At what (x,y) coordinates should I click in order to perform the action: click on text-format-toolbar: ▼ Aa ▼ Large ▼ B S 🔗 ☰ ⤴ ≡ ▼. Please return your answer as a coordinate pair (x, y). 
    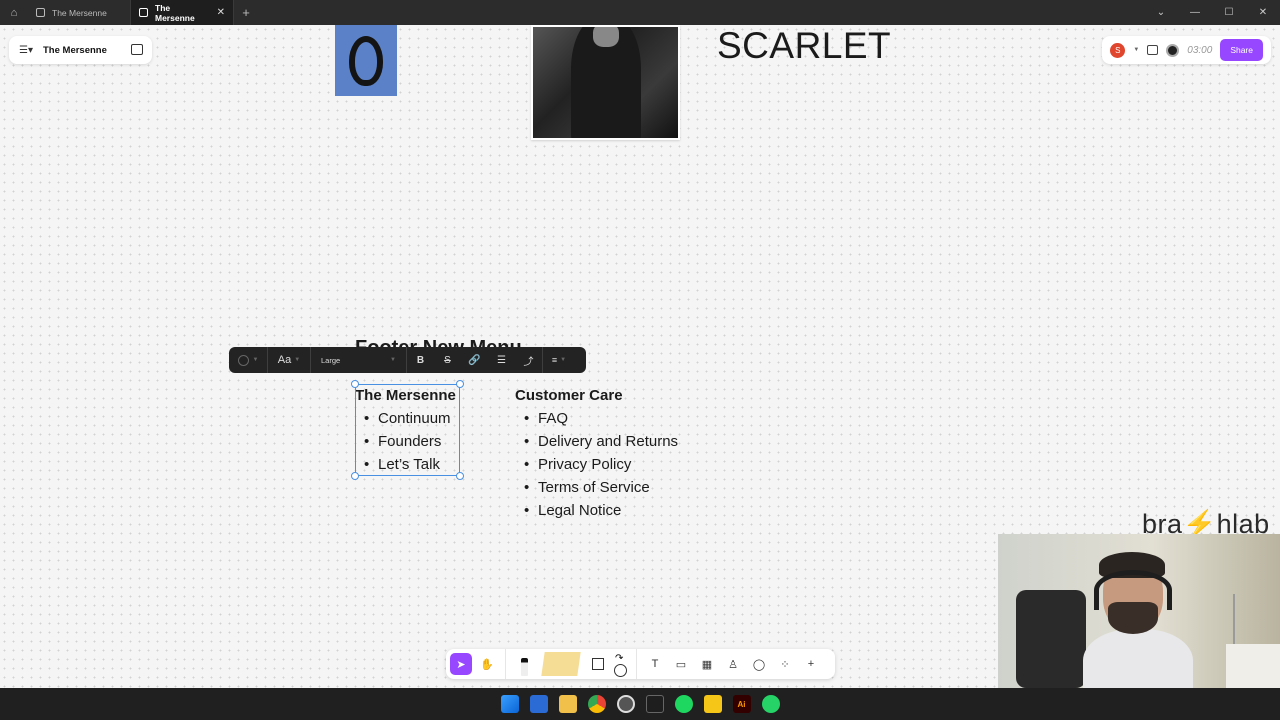
    Looking at the image, I should click on (407, 360).